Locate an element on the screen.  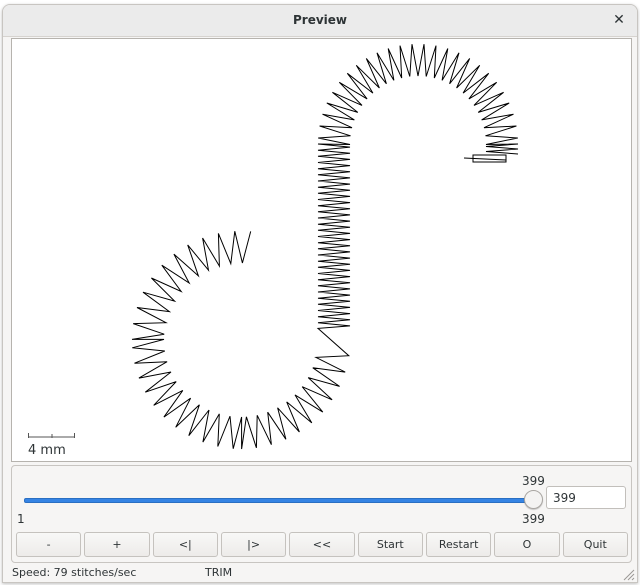
stitch-slider-track is located at coordinates (279, 500).